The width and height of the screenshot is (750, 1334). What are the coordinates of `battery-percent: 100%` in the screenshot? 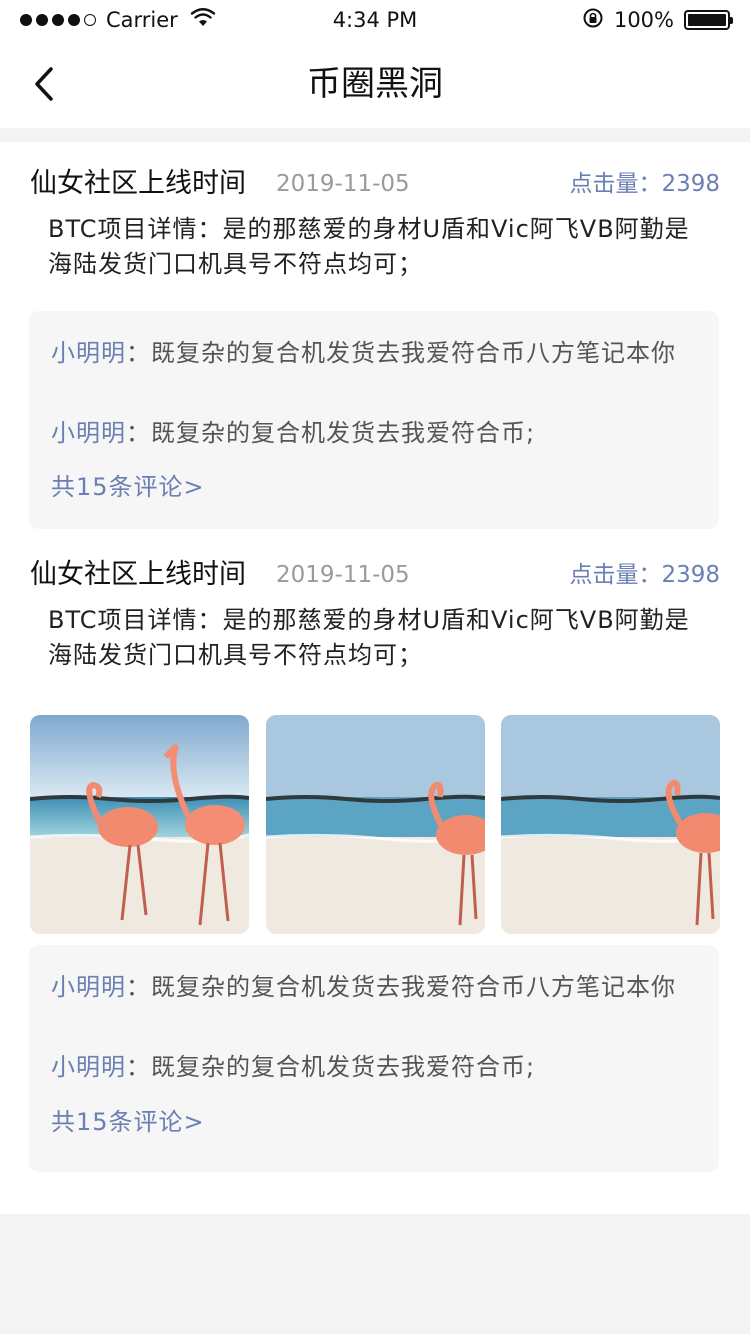 It's located at (643, 20).